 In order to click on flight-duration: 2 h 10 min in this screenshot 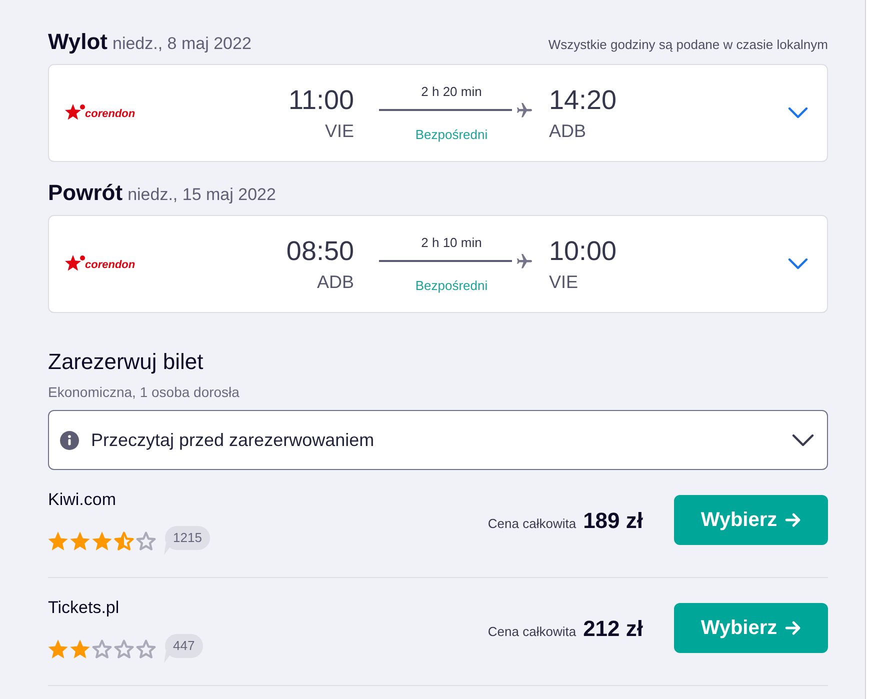, I will do `click(451, 242)`.